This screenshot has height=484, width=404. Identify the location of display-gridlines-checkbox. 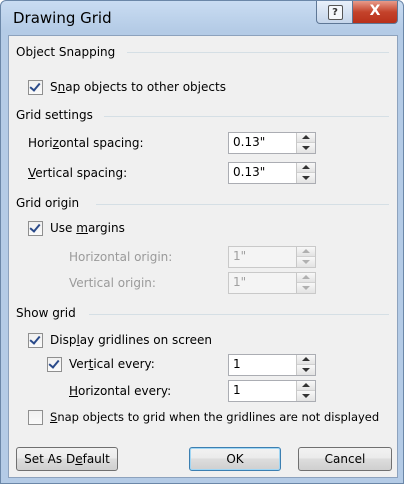
(35, 340).